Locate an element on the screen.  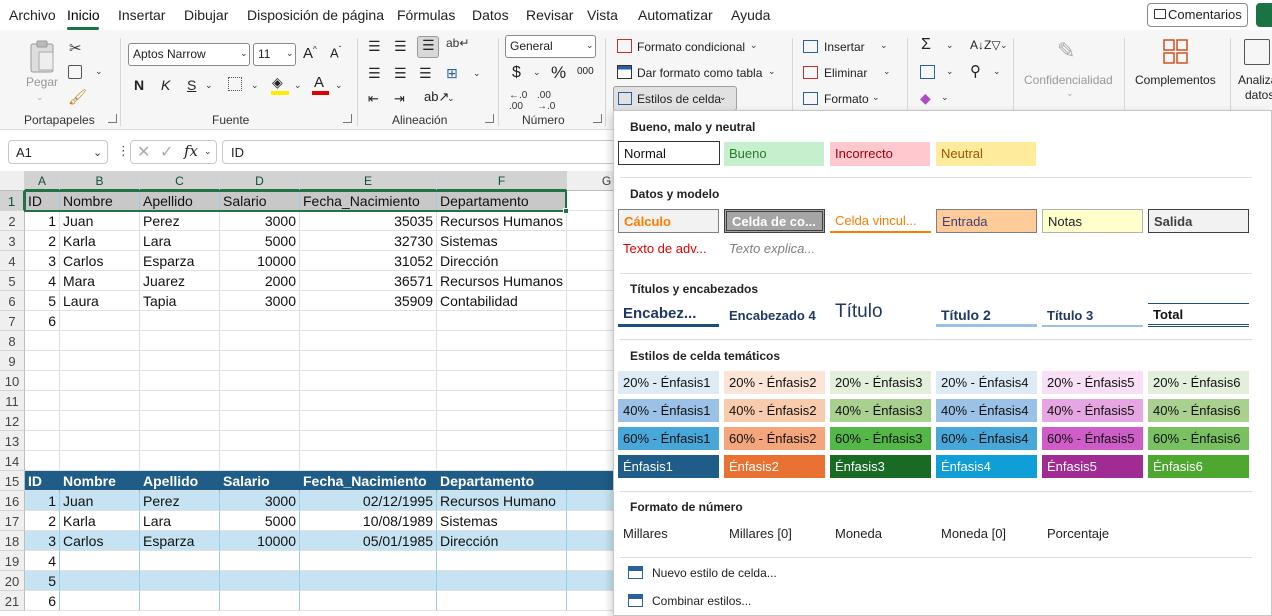
number-format-combo: General is located at coordinates (550, 46).